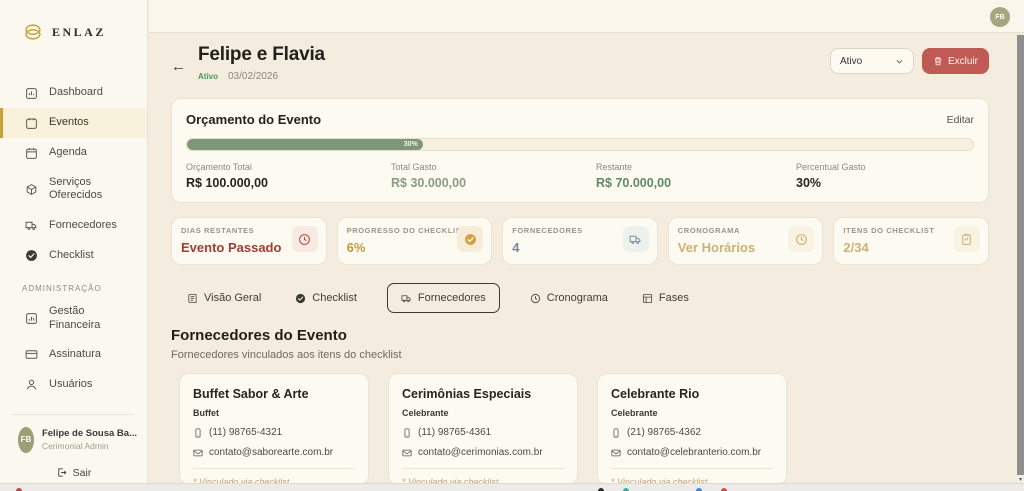  What do you see at coordinates (73, 93) in the screenshot?
I see `sidebar-item-dashboard: Dashboard` at bounding box center [73, 93].